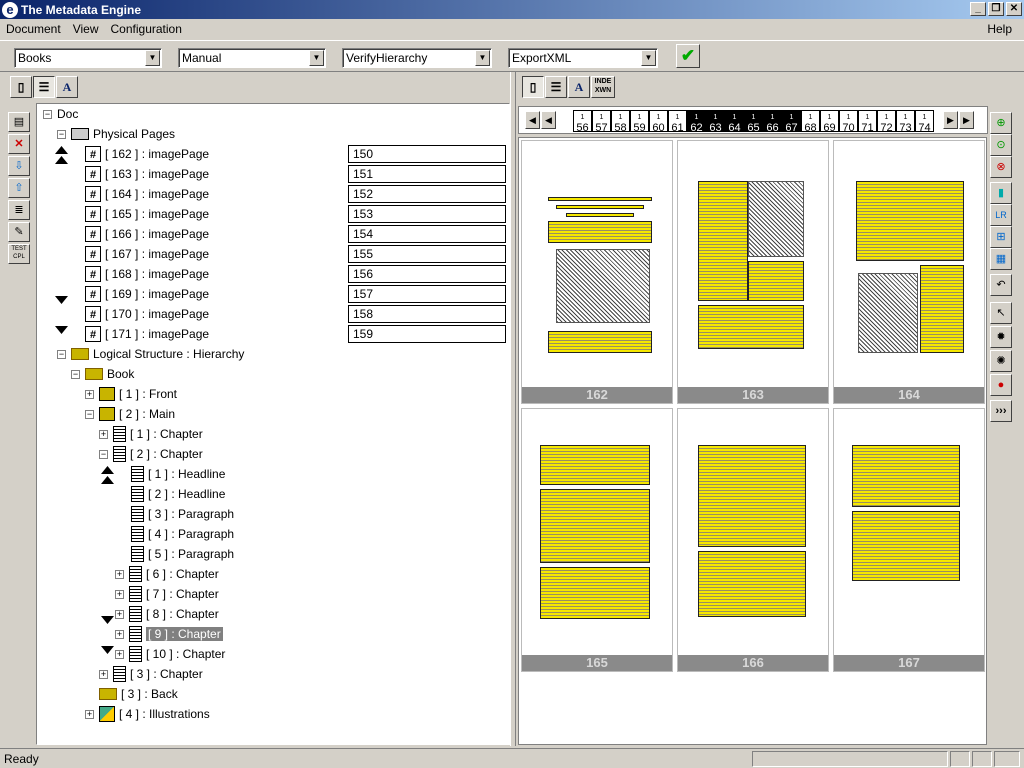  Describe the element at coordinates (548, 120) in the screenshot. I see `prev-icon: ◀` at that location.